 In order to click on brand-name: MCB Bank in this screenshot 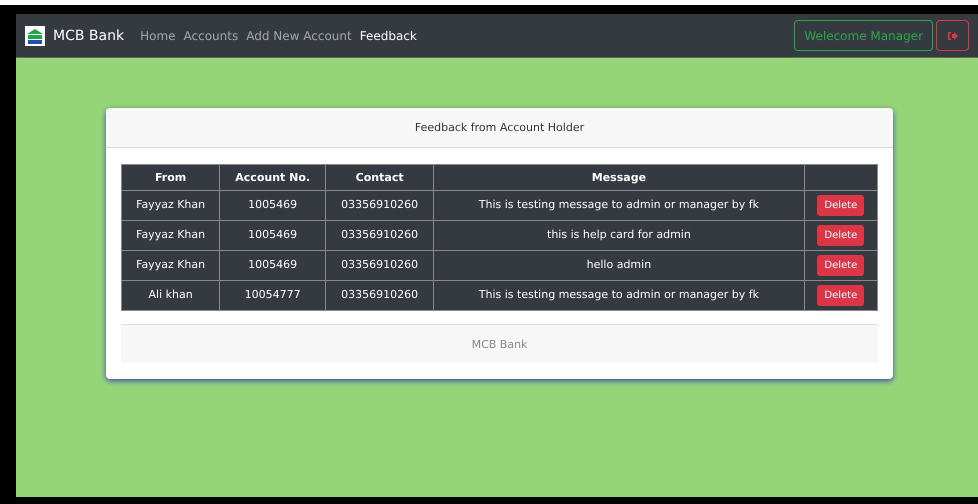, I will do `click(88, 36)`.